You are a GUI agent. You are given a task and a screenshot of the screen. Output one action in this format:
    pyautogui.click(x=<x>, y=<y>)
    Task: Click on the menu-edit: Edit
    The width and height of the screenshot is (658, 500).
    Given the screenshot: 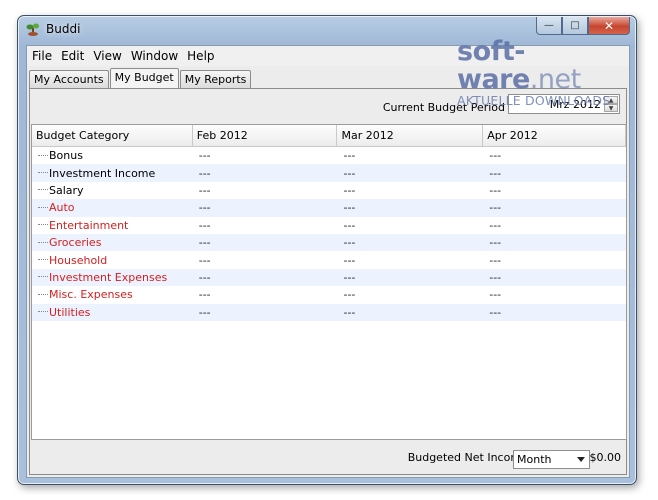 What is the action you would take?
    pyautogui.click(x=72, y=56)
    